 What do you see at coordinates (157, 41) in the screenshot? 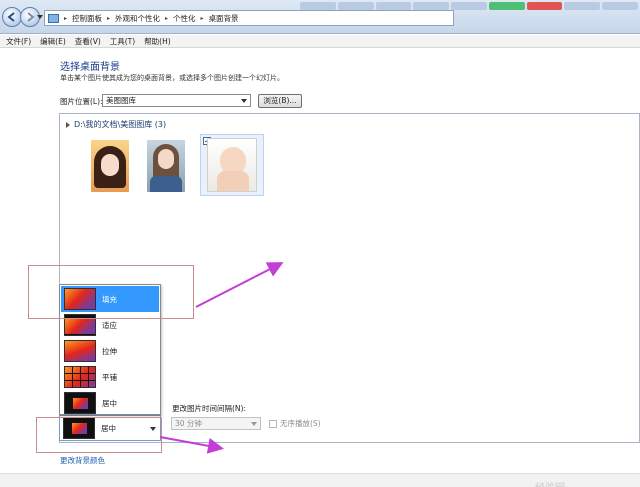
I see `menu-help: 帮助(H)` at bounding box center [157, 41].